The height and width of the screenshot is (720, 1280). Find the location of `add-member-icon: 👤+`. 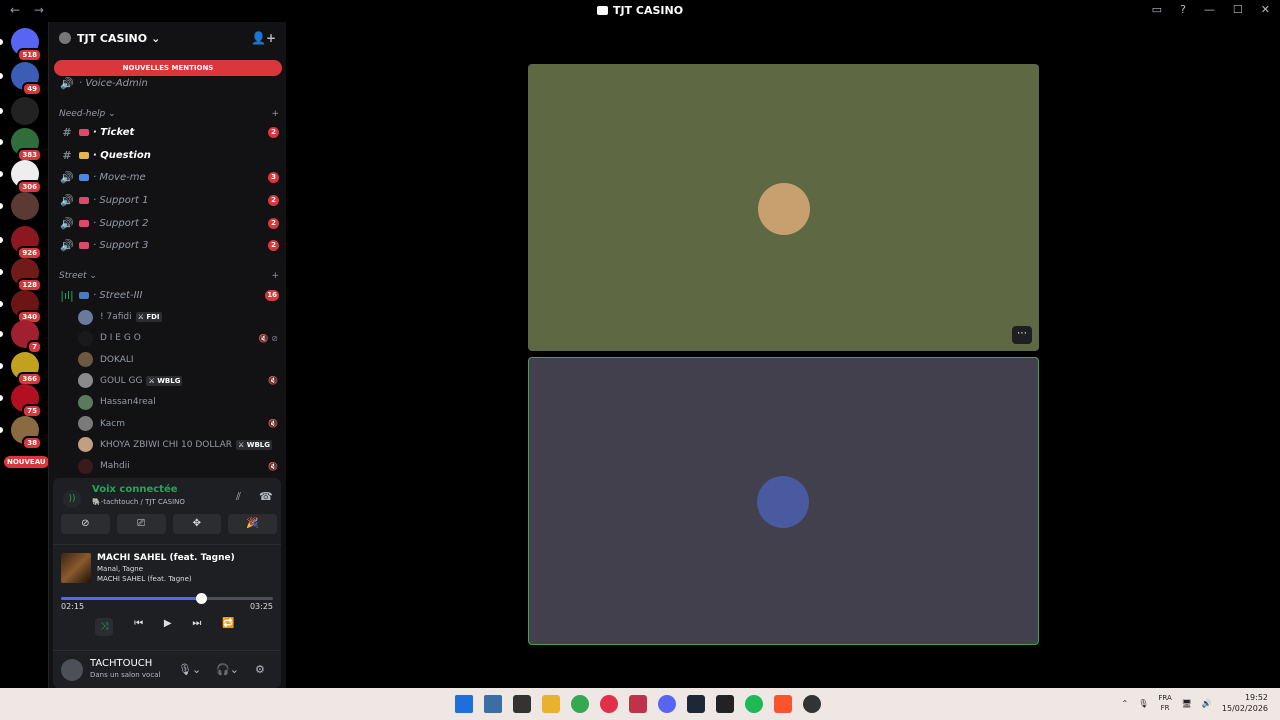

add-member-icon: 👤+ is located at coordinates (263, 38).